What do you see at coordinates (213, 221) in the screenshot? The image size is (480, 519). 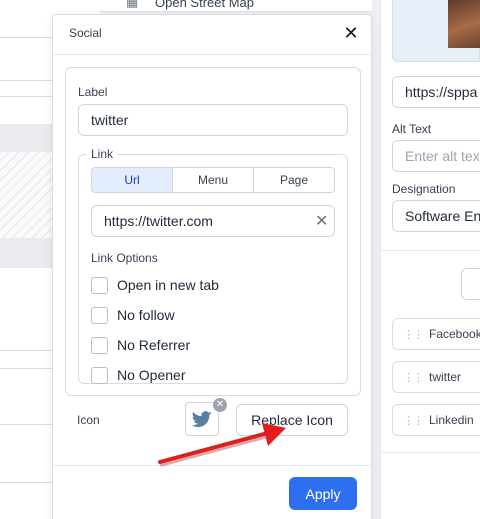 I see `url-input` at bounding box center [213, 221].